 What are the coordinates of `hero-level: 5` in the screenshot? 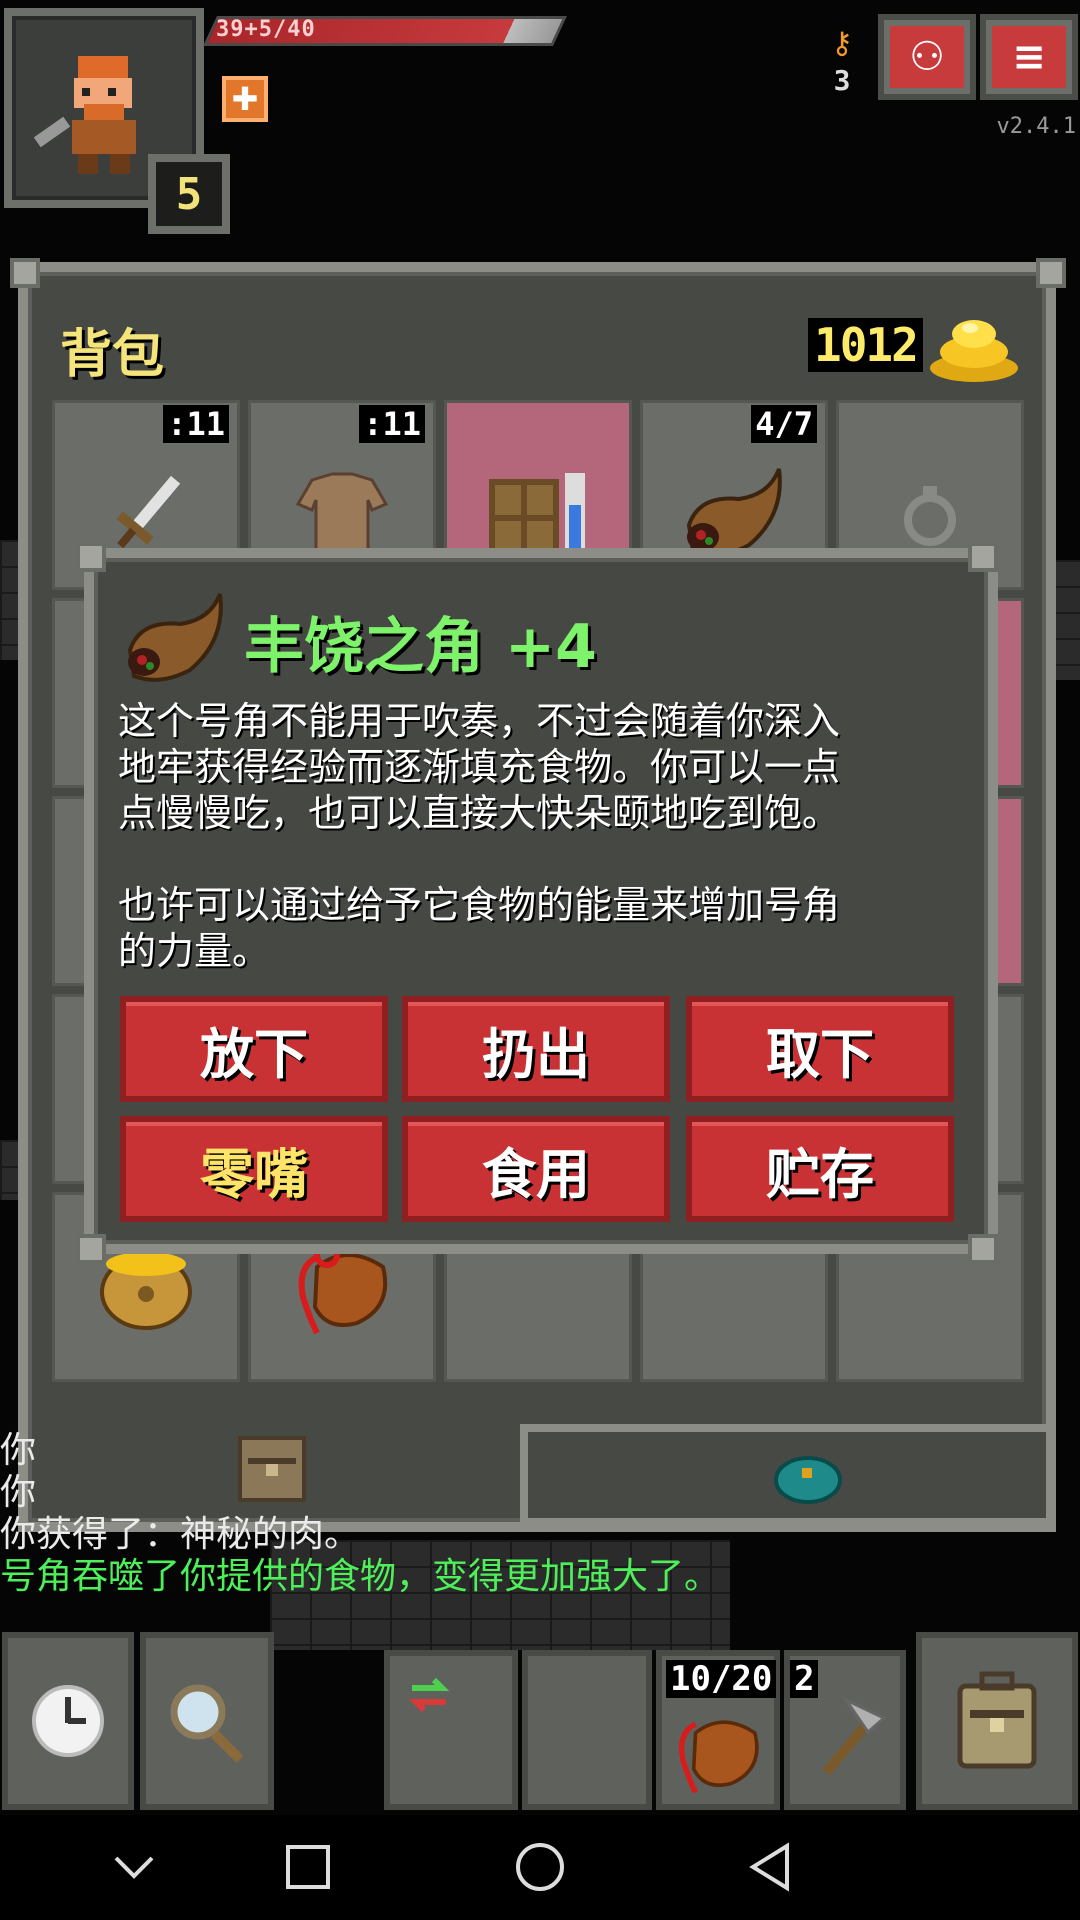 It's located at (189, 194).